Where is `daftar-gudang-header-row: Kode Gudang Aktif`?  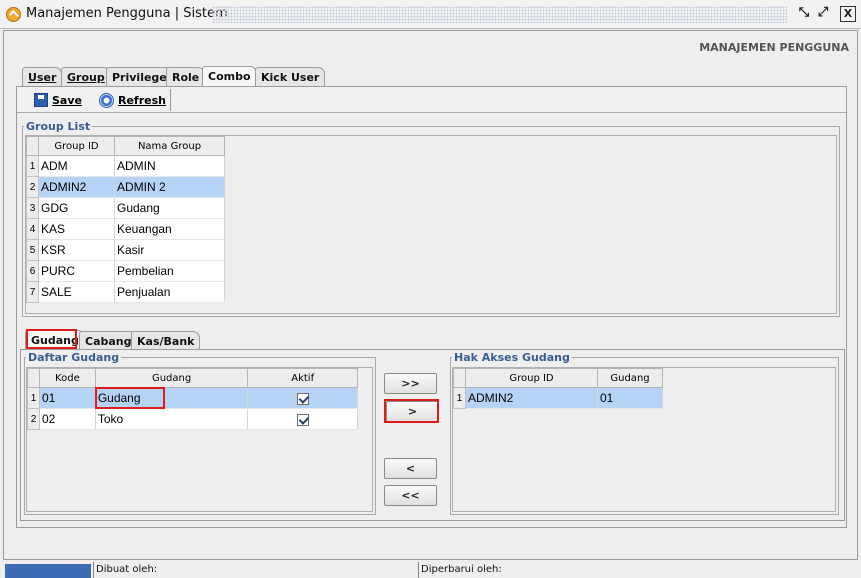
daftar-gudang-header-row: Kode Gudang Aktif is located at coordinates (192, 378).